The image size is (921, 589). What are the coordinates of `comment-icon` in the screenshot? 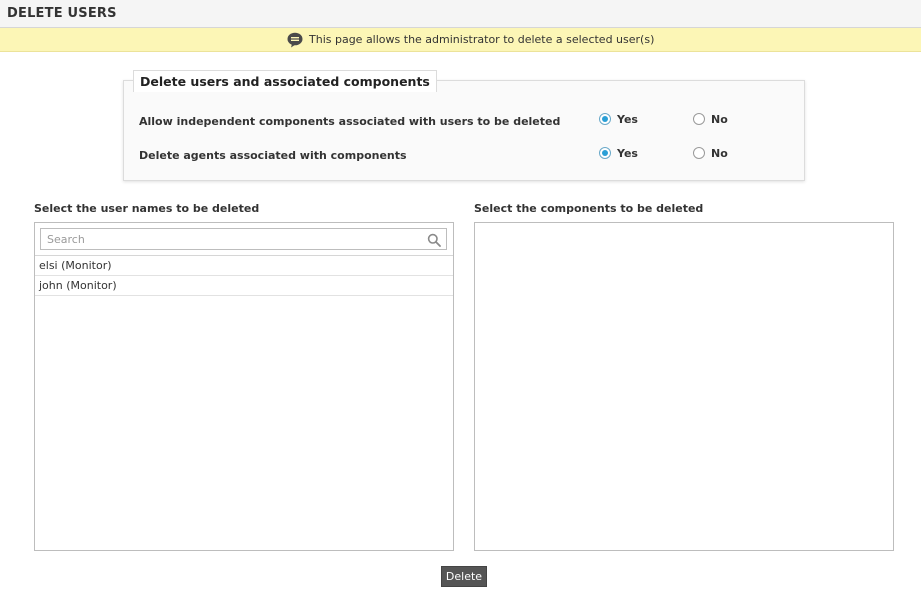 It's located at (295, 40).